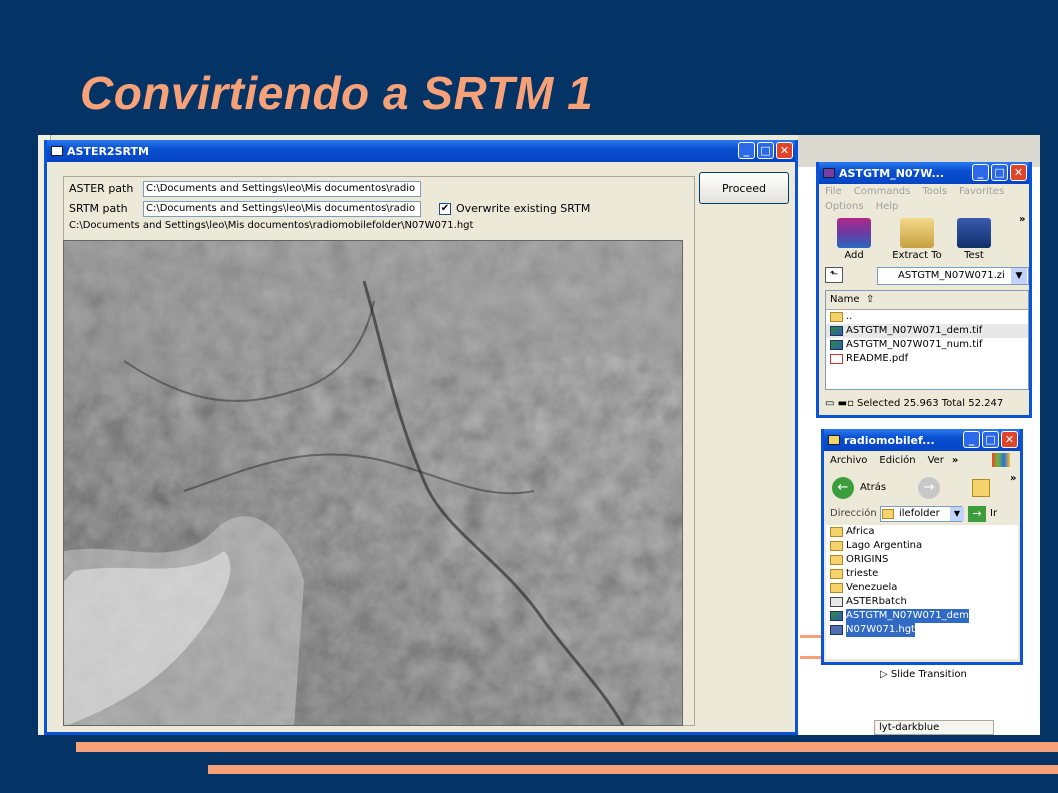 This screenshot has width=1058, height=793. What do you see at coordinates (929, 488) in the screenshot?
I see `forward-arrow-icon: →` at bounding box center [929, 488].